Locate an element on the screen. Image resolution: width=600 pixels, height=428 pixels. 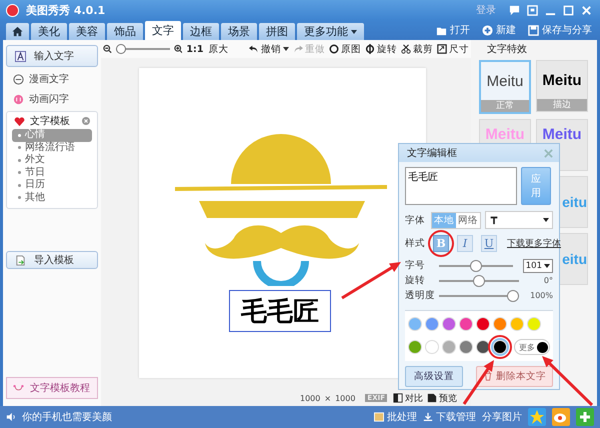
zoom-out-icon is located at coordinates (107, 49).